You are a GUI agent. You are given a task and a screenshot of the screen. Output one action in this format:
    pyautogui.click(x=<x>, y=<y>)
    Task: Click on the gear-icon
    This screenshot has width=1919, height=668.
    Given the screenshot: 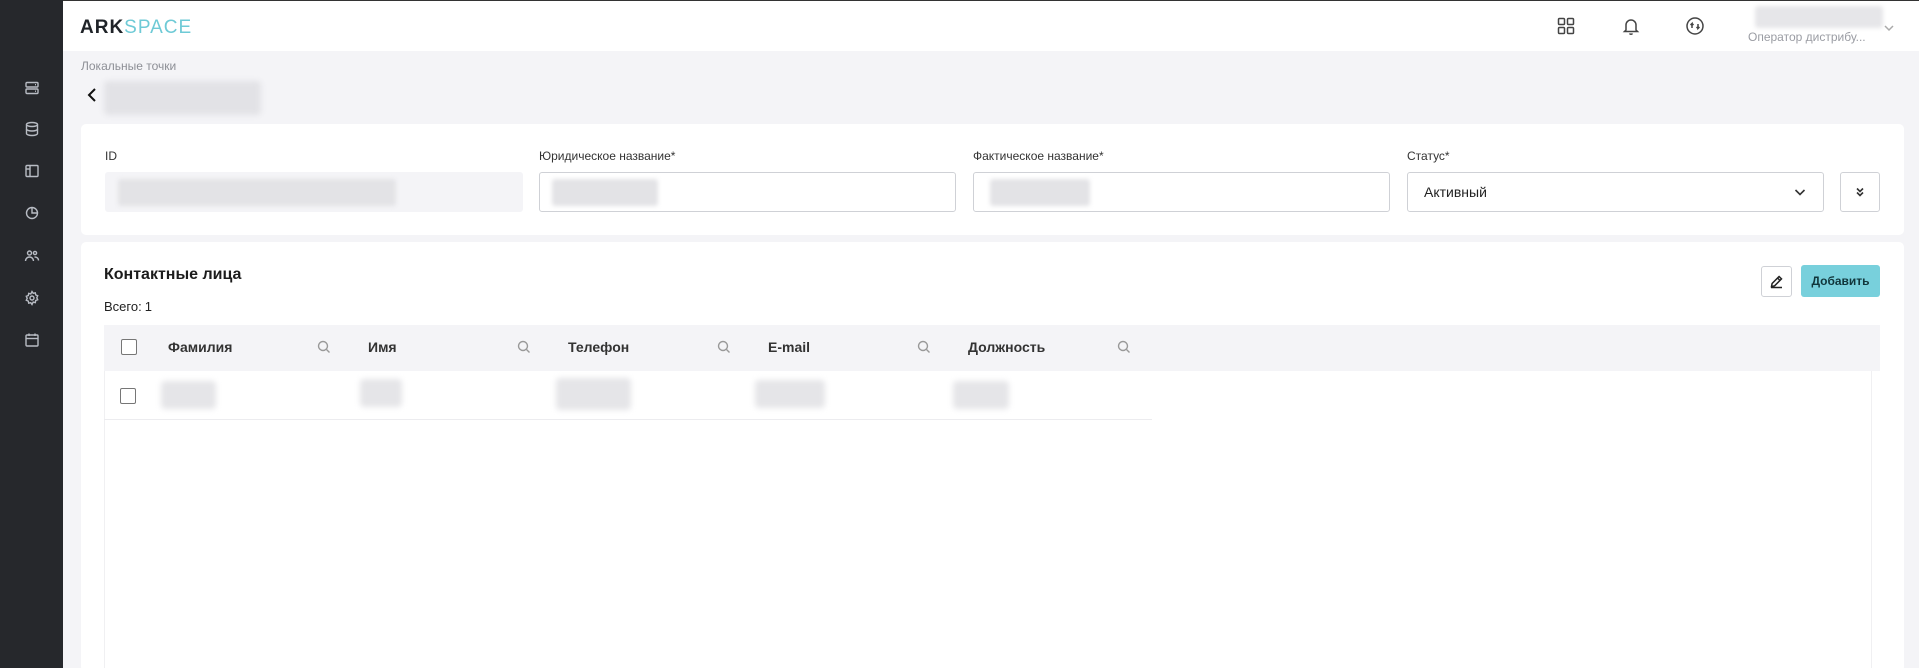 What is the action you would take?
    pyautogui.click(x=31, y=297)
    